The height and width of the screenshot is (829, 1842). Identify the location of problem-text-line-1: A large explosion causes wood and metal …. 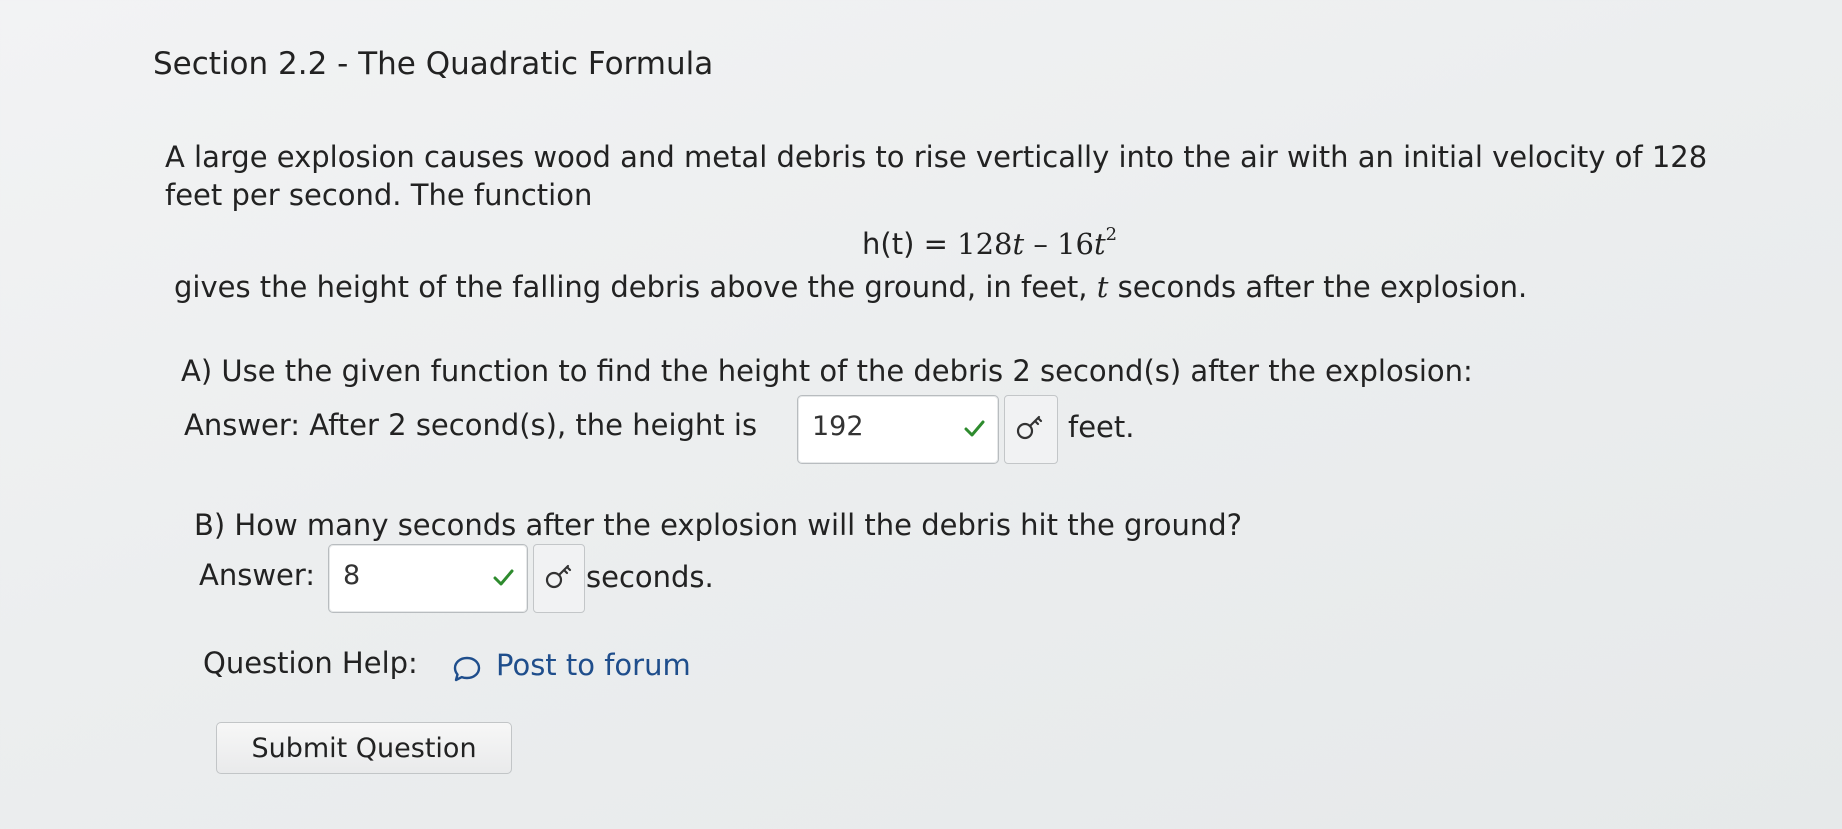
(936, 157).